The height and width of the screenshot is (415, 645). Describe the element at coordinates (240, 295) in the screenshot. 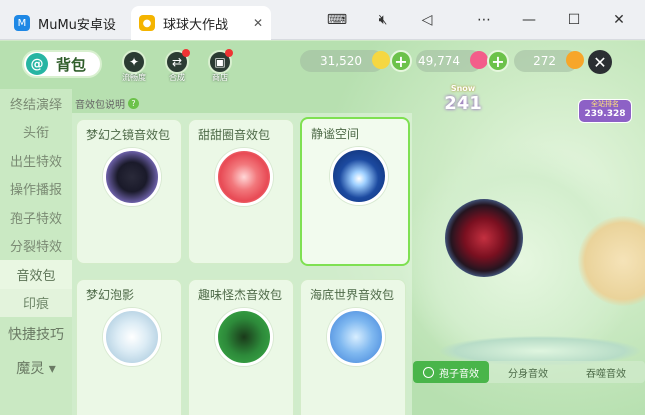

I see `card-title: 趣味怪杰音效包` at that location.